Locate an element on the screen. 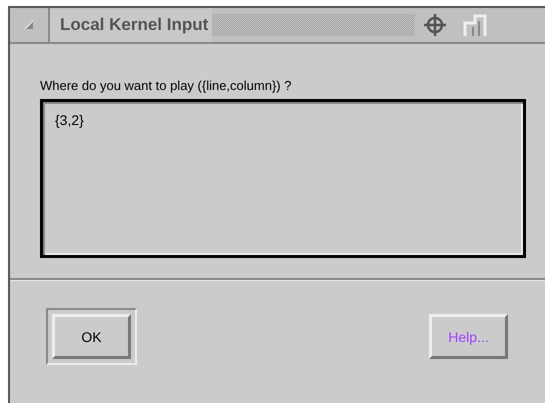  crosshair-icon is located at coordinates (435, 25).